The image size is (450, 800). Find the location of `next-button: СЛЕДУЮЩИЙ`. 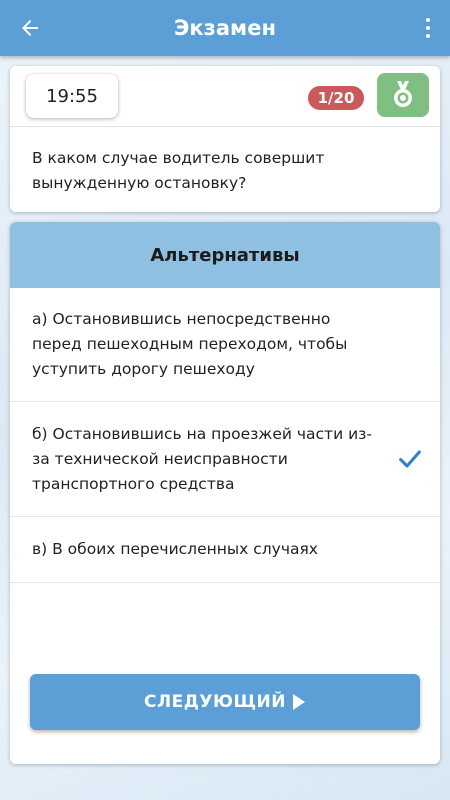

next-button: СЛЕДУЮЩИЙ is located at coordinates (225, 702).